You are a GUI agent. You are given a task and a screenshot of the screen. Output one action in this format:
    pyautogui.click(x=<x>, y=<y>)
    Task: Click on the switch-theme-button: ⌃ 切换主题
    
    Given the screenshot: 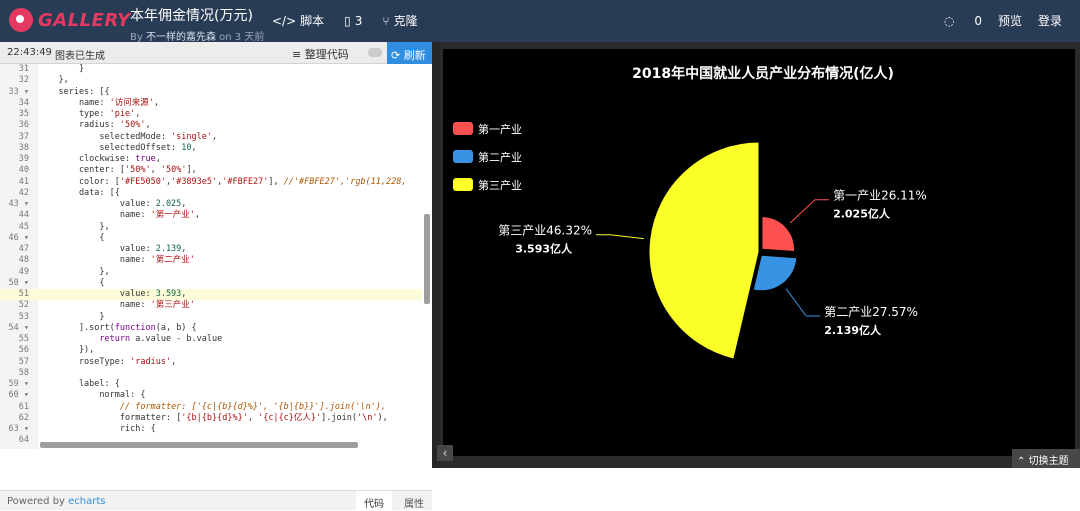 What is the action you would take?
    pyautogui.click(x=1046, y=458)
    